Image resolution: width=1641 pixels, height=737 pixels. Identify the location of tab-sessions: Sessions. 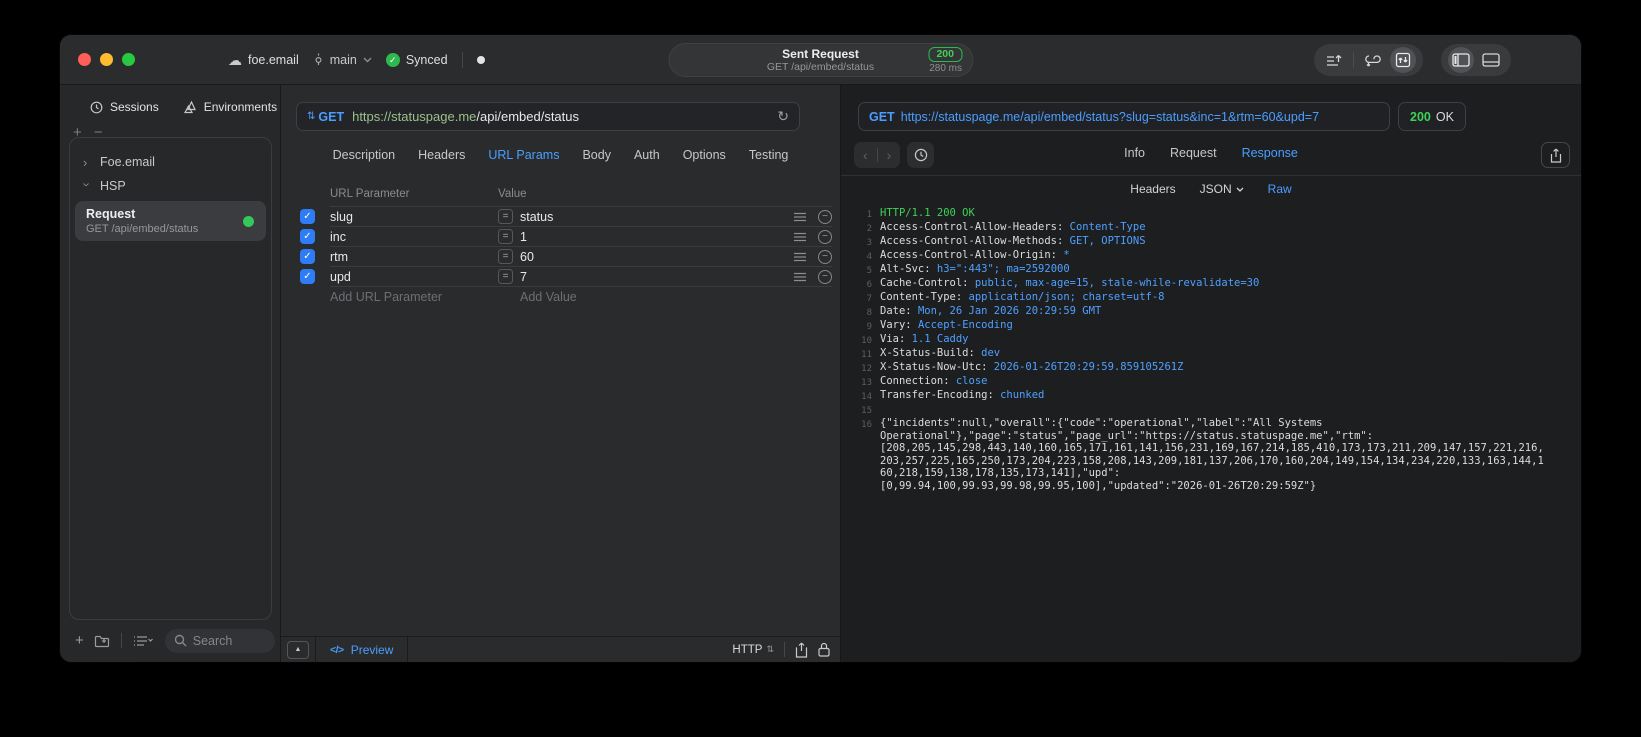
(124, 107).